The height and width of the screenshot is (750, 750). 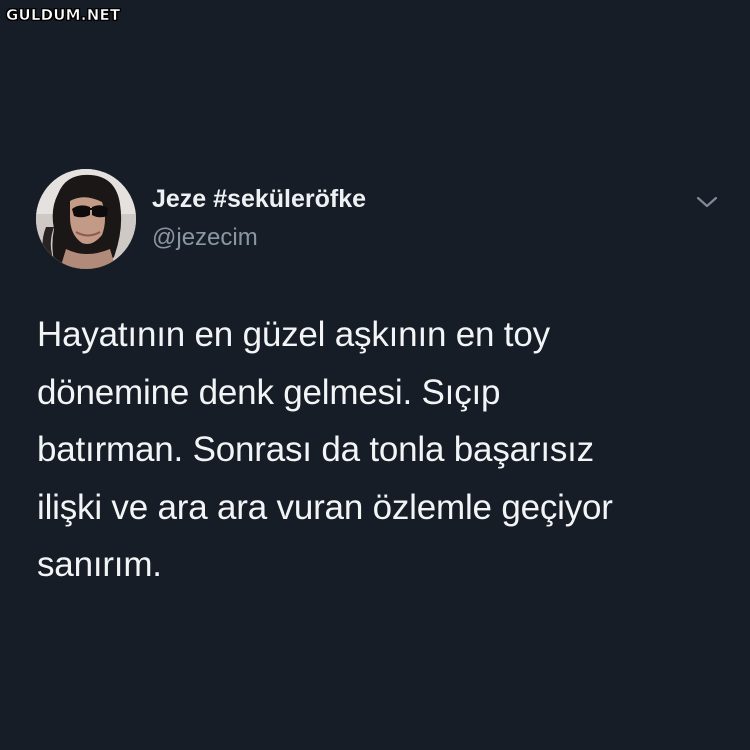 I want to click on user-handle: @jezecim, so click(x=205, y=238).